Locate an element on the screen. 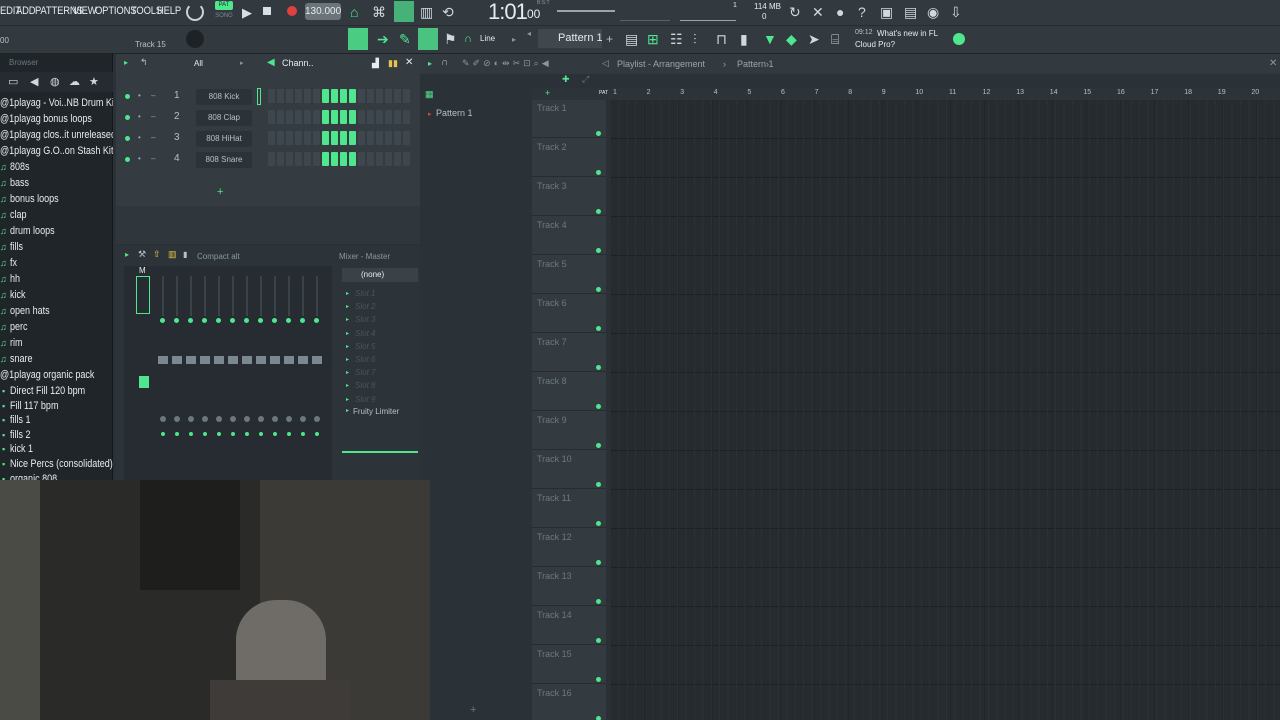  pattern-prev-icon: ◂ is located at coordinates (529, 33).